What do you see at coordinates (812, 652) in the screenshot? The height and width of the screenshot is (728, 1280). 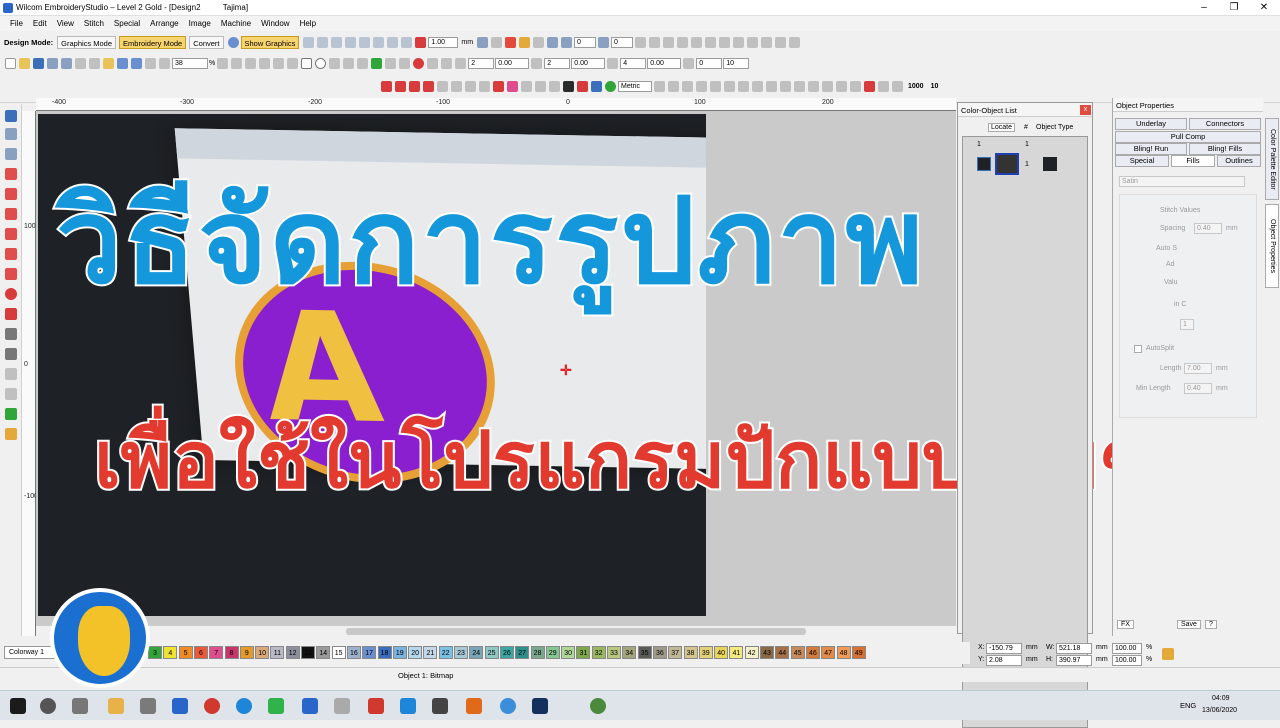 I see `color-swatch: 46` at bounding box center [812, 652].